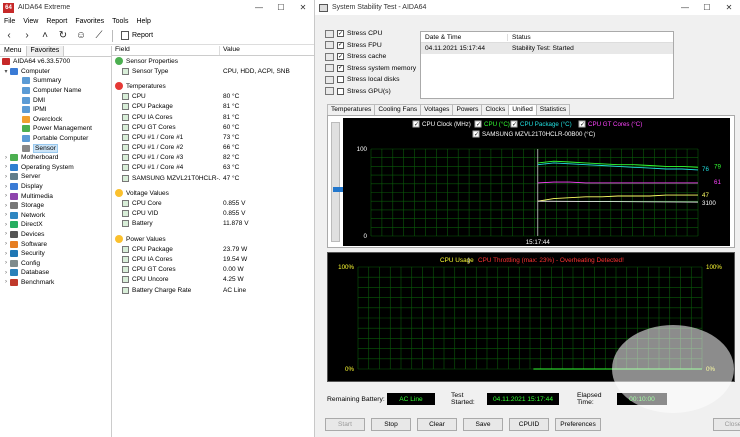  What do you see at coordinates (55, 196) in the screenshot?
I see `tree-item-multimedia: › Multimedia` at bounding box center [55, 196].